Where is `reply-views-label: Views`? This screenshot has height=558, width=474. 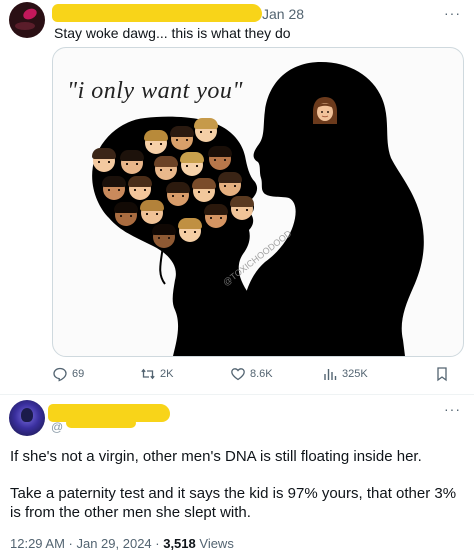 reply-views-label: Views is located at coordinates (214, 543).